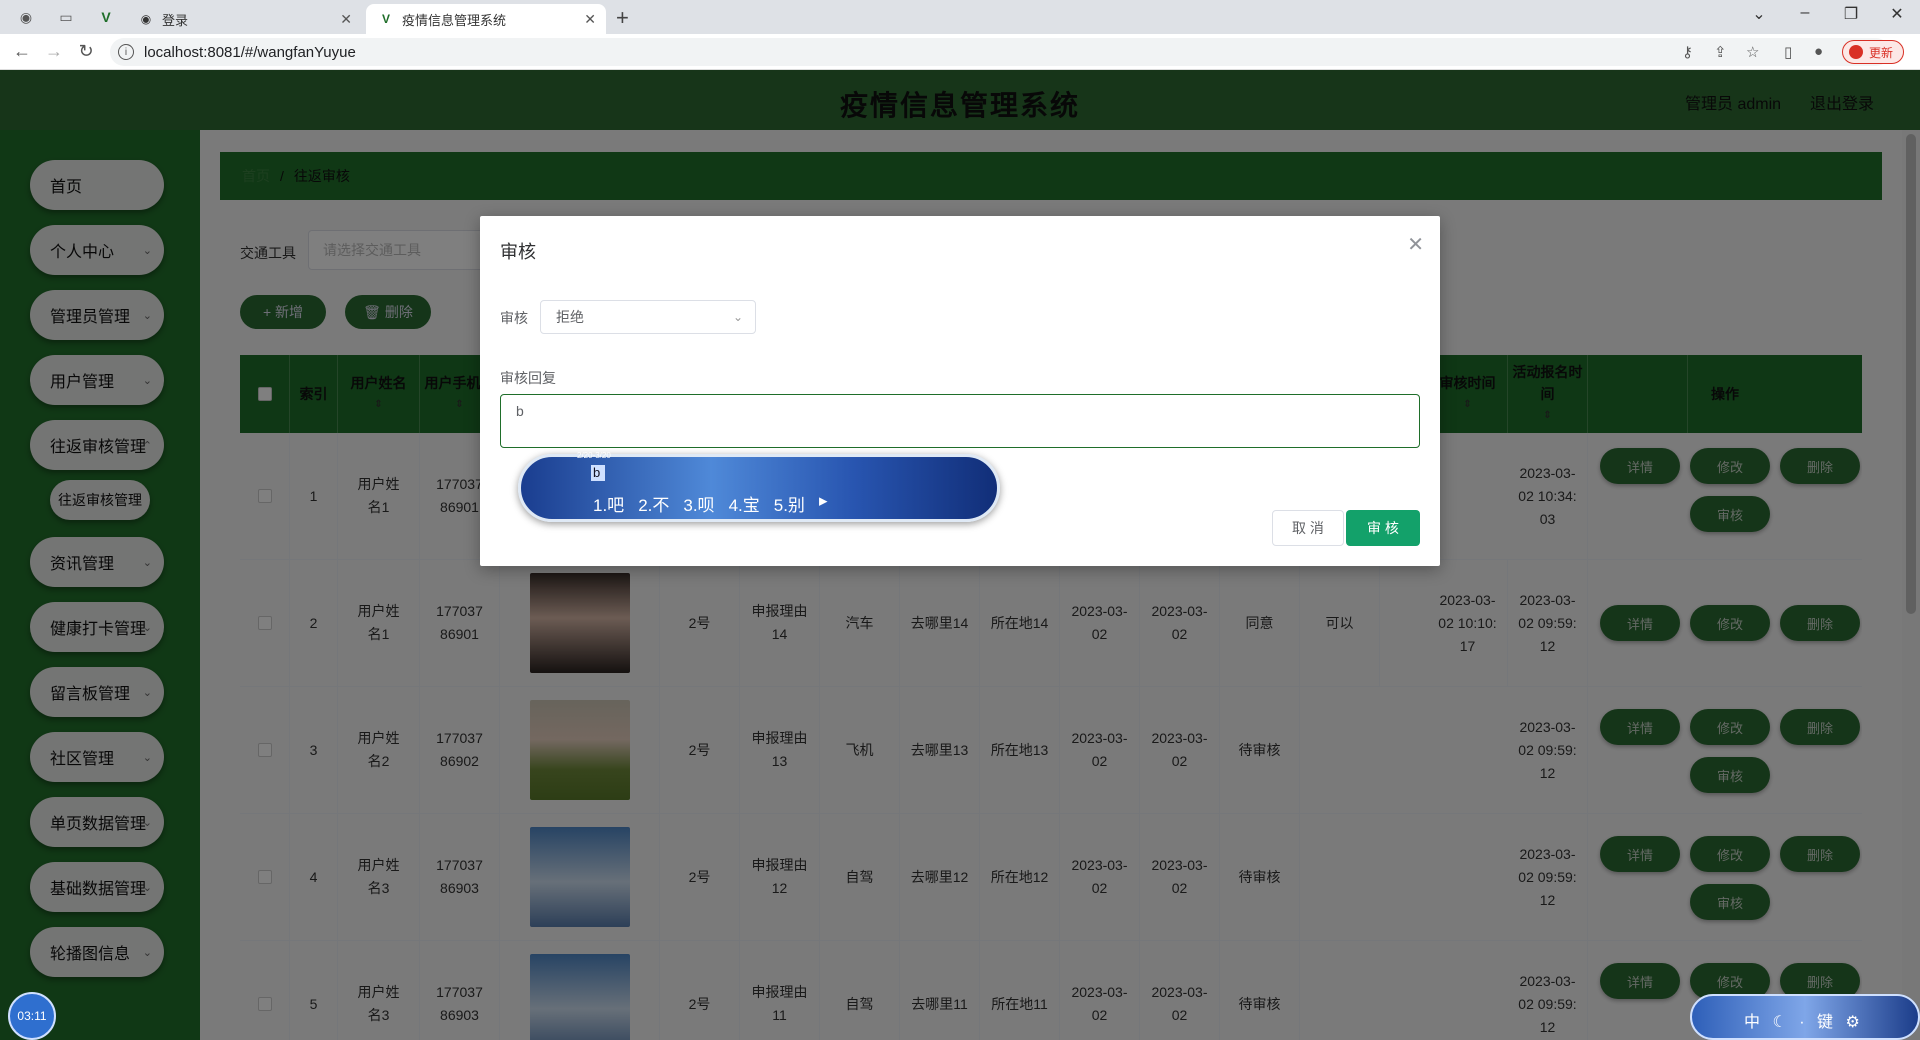 This screenshot has height=1040, width=1920. What do you see at coordinates (1752, 52) in the screenshot?
I see `star-icon: ☆` at bounding box center [1752, 52].